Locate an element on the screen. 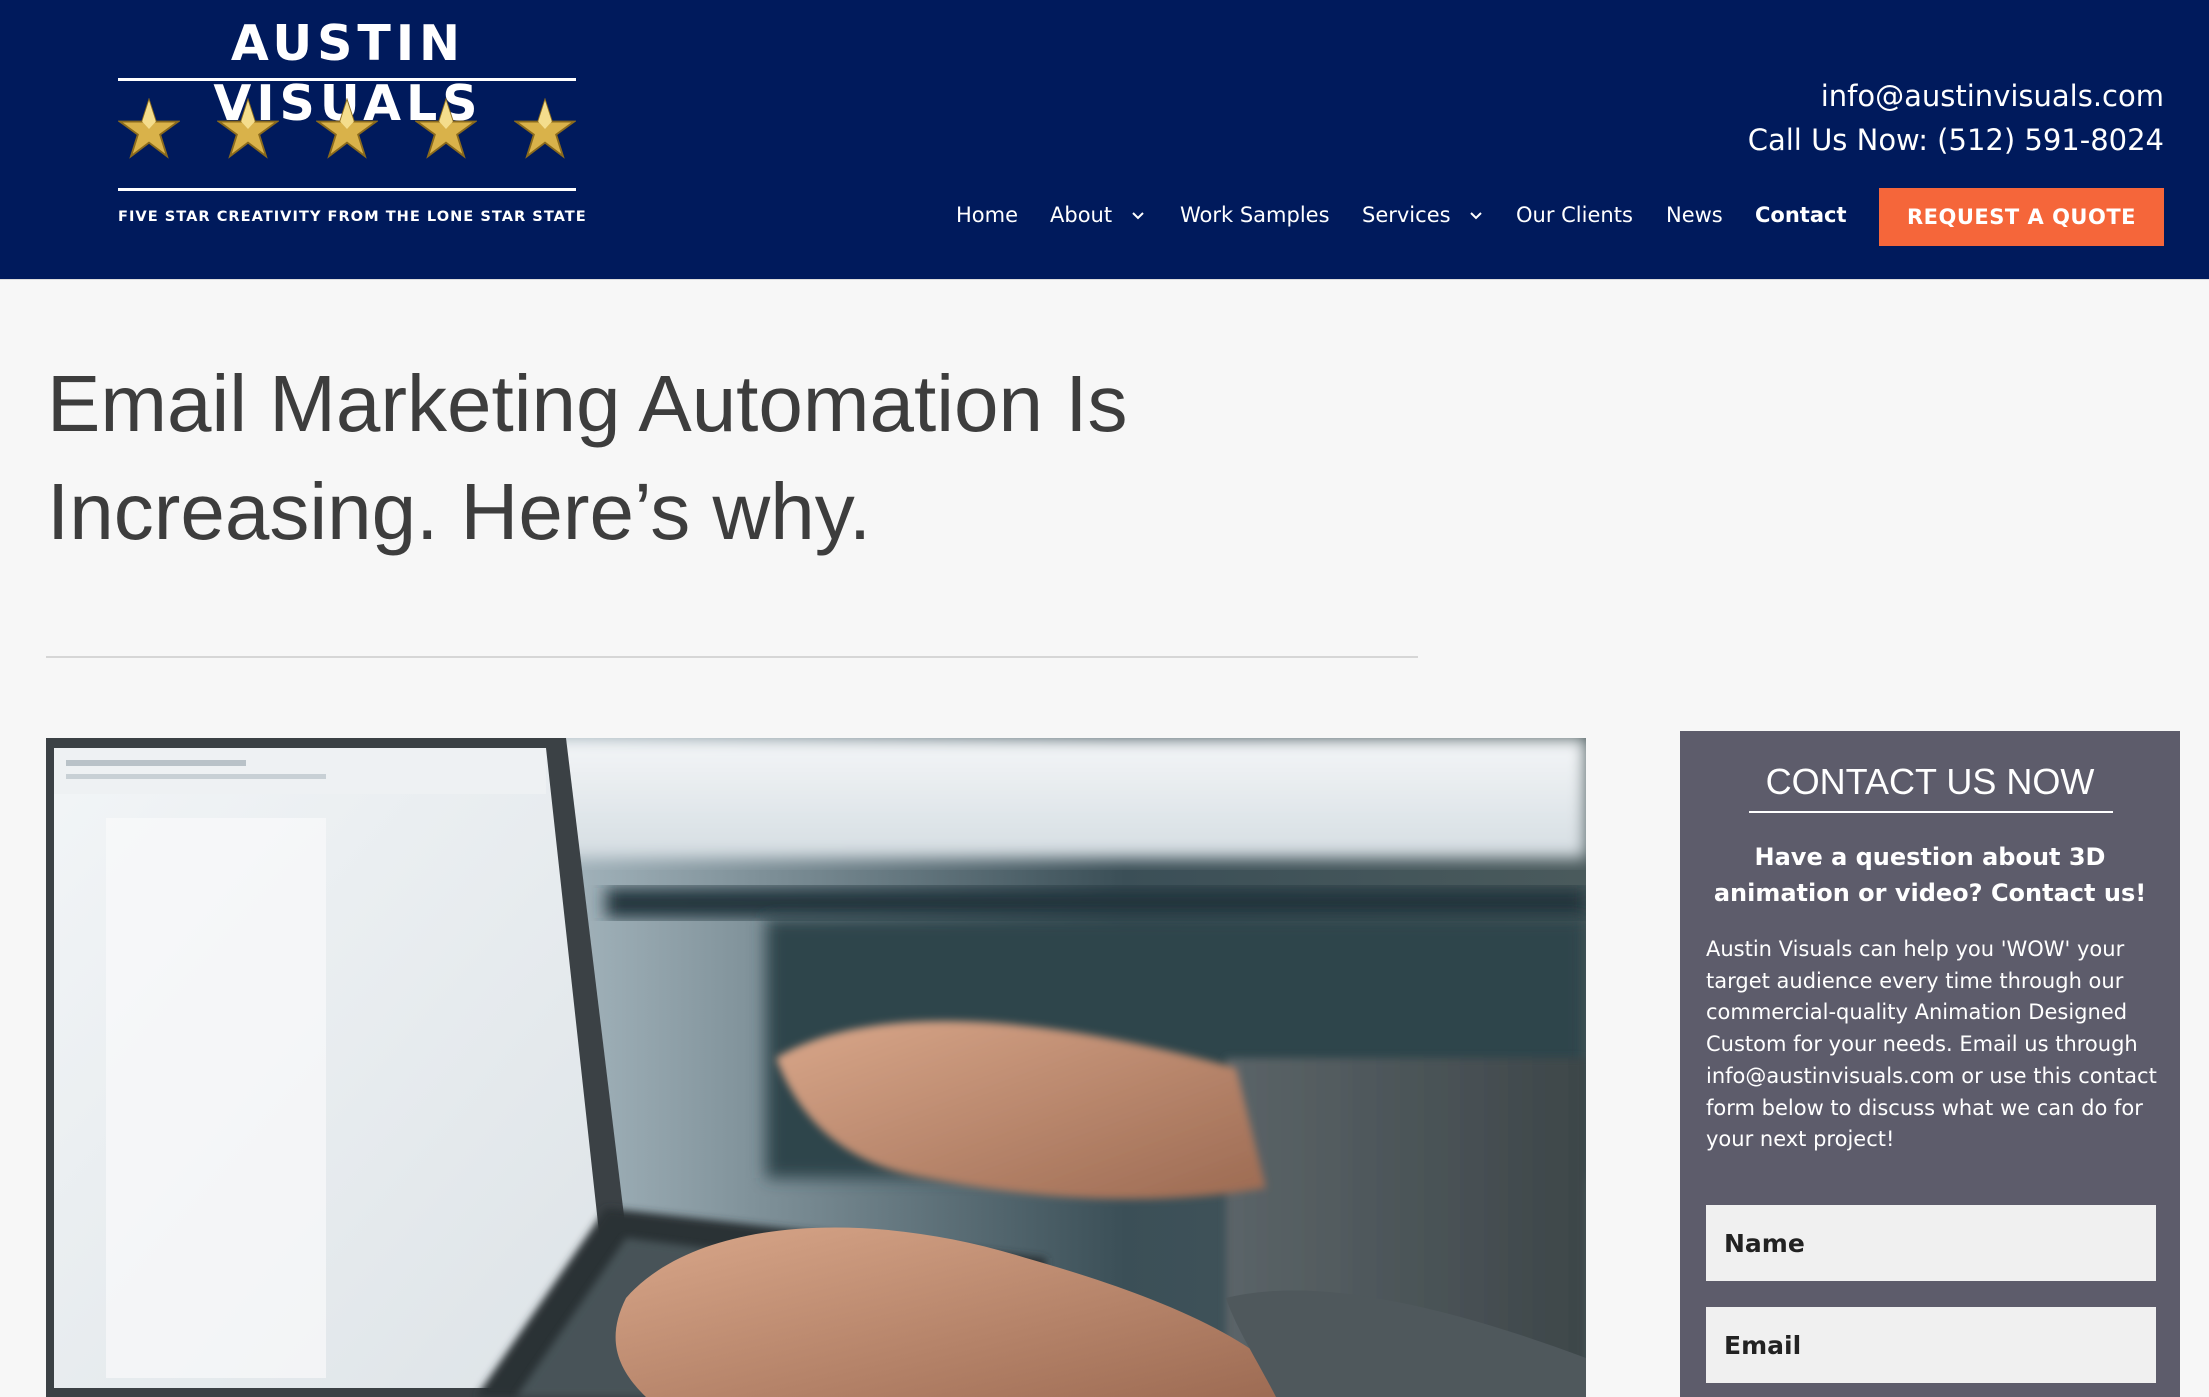 This screenshot has width=2209, height=1397. nav-item-contact: Contact is located at coordinates (1801, 215).